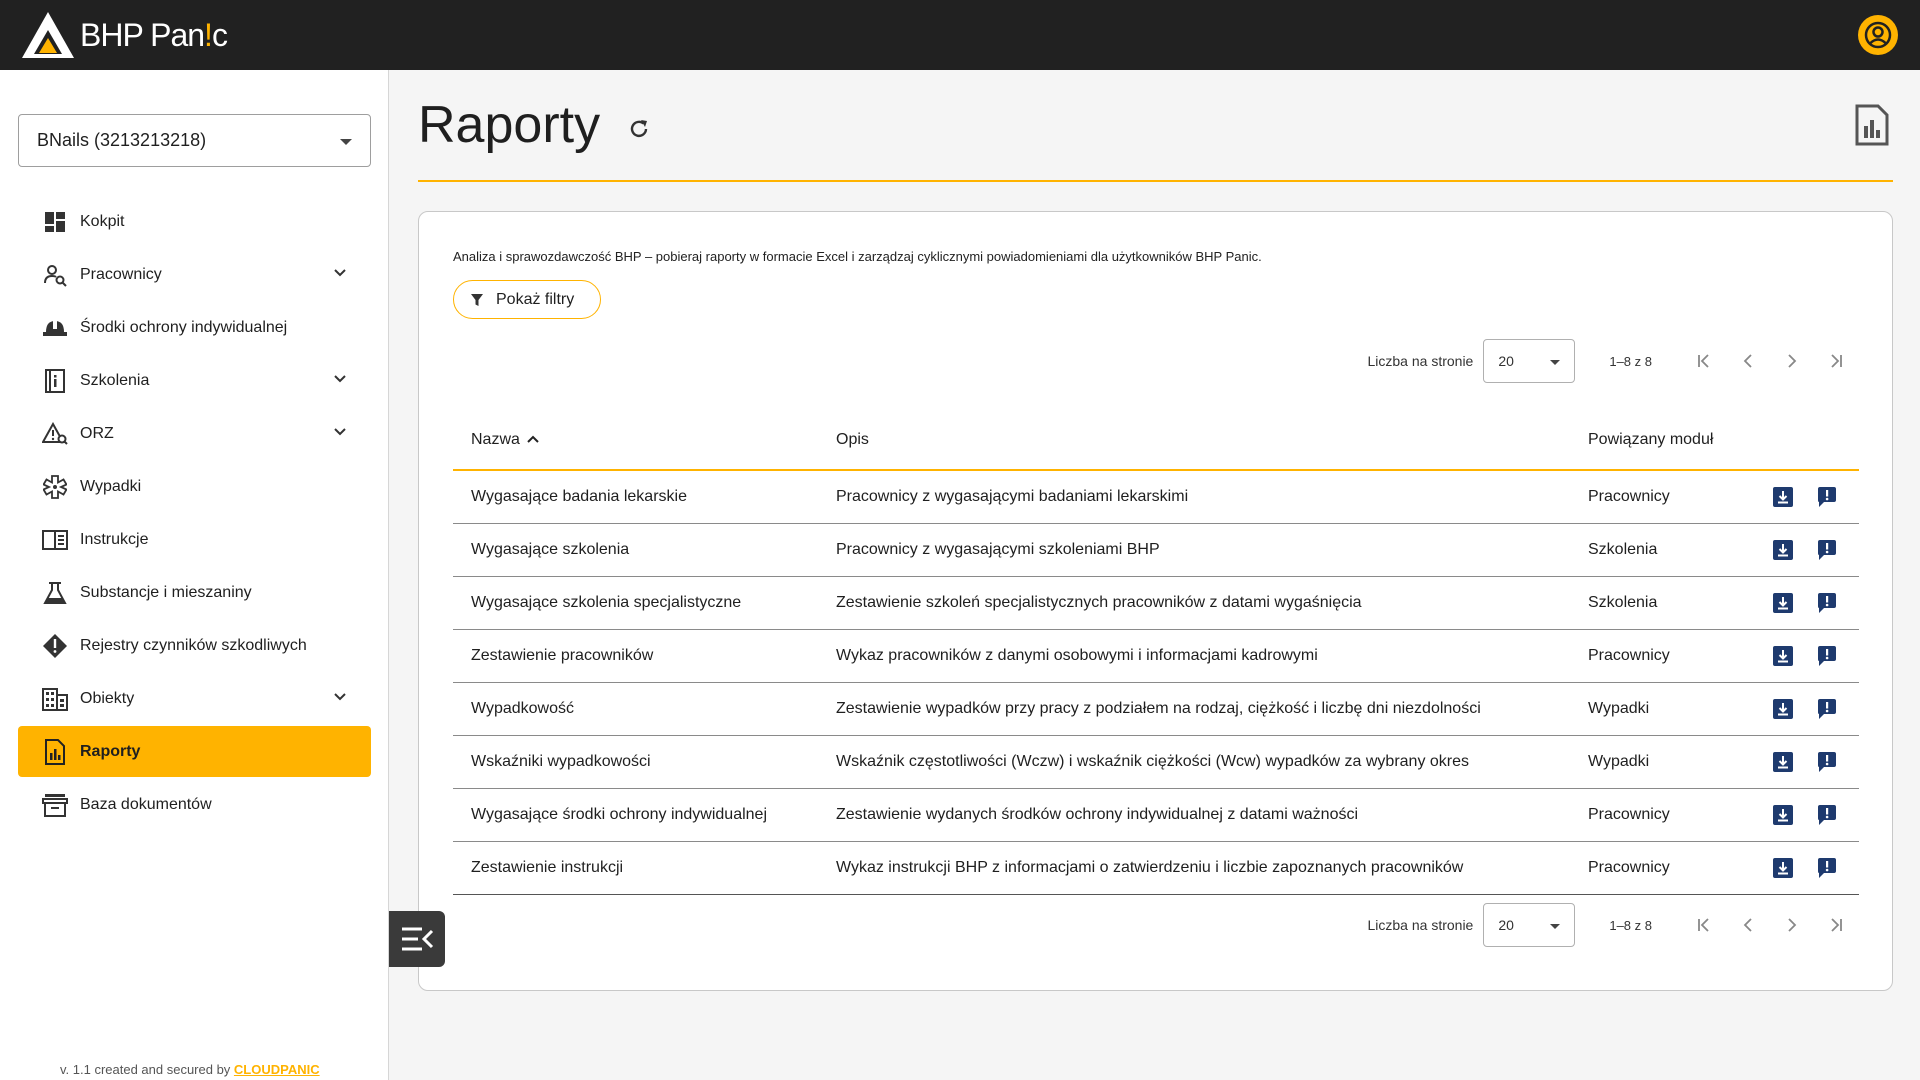  What do you see at coordinates (635, 815) in the screenshot?
I see `report-name: Wygasające środki ochrony indywidualnej` at bounding box center [635, 815].